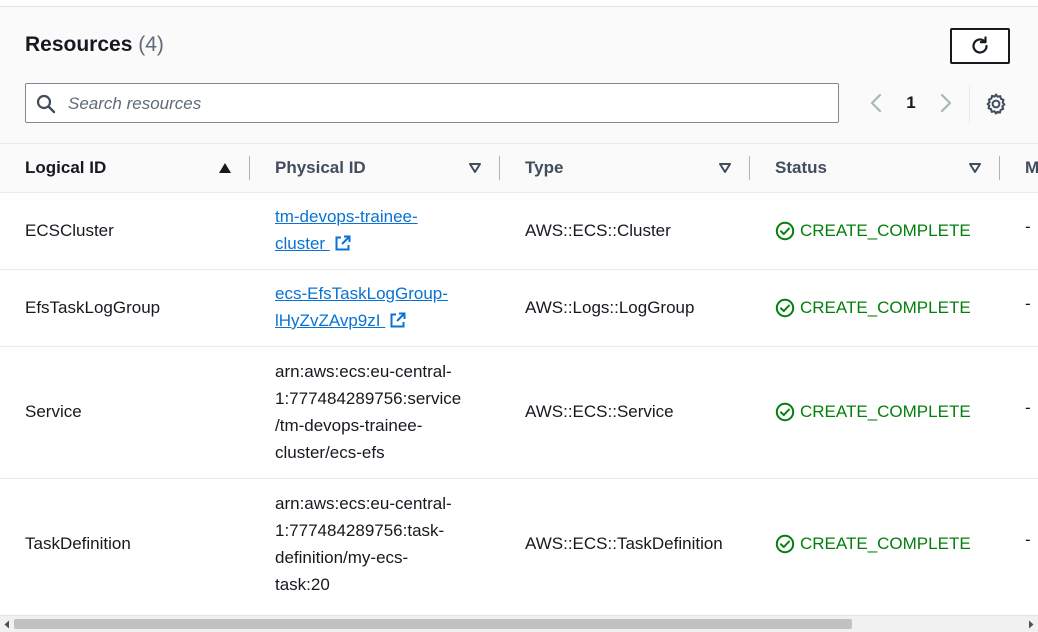 The image size is (1038, 632). I want to click on physical-id-link-text: cluster, so click(300, 243).